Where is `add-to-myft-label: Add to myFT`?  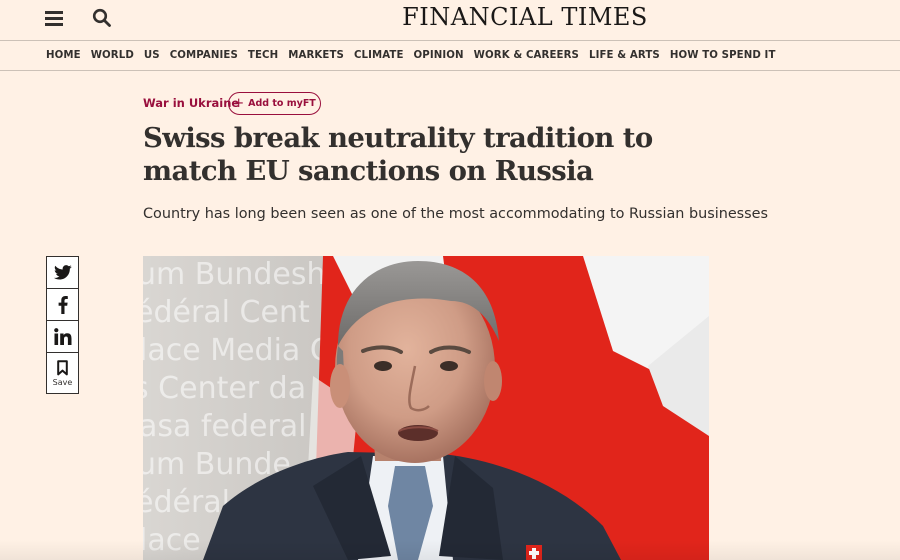 add-to-myft-label: Add to myFT is located at coordinates (282, 103).